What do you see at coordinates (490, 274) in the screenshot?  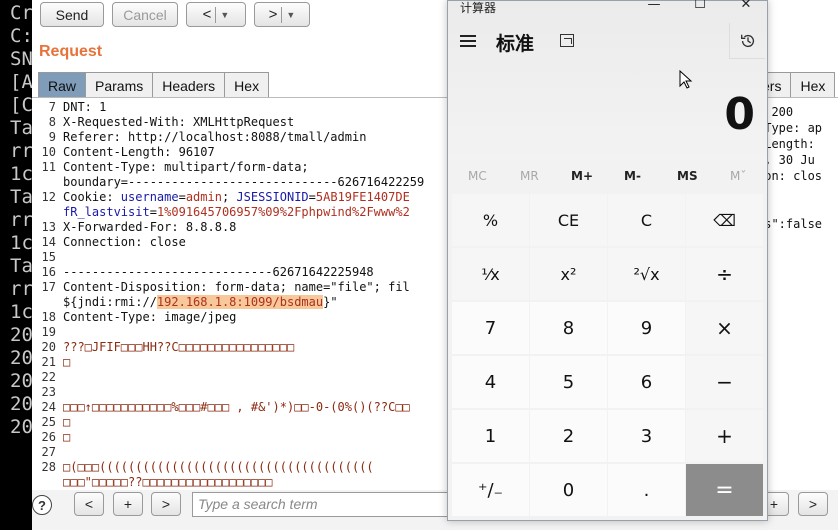 I see `reciprocal-key: ⅟x` at bounding box center [490, 274].